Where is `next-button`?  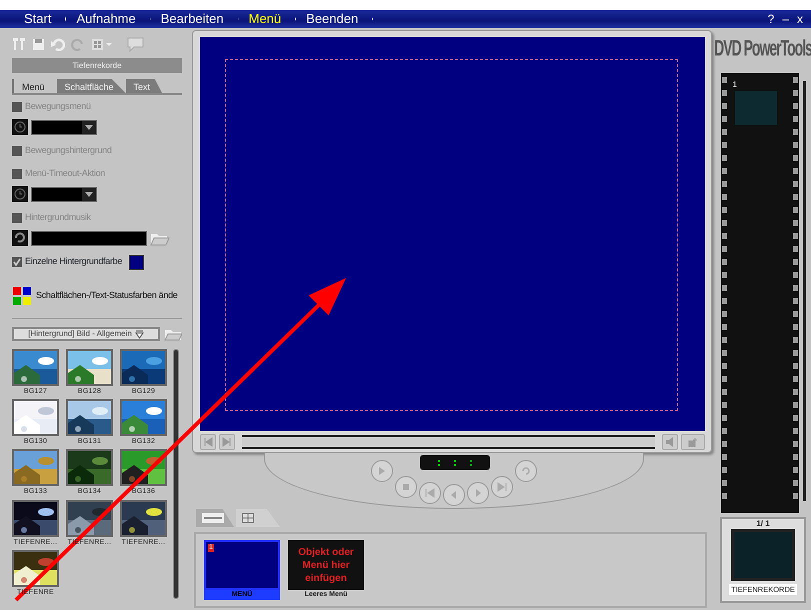 next-button is located at coordinates (227, 442).